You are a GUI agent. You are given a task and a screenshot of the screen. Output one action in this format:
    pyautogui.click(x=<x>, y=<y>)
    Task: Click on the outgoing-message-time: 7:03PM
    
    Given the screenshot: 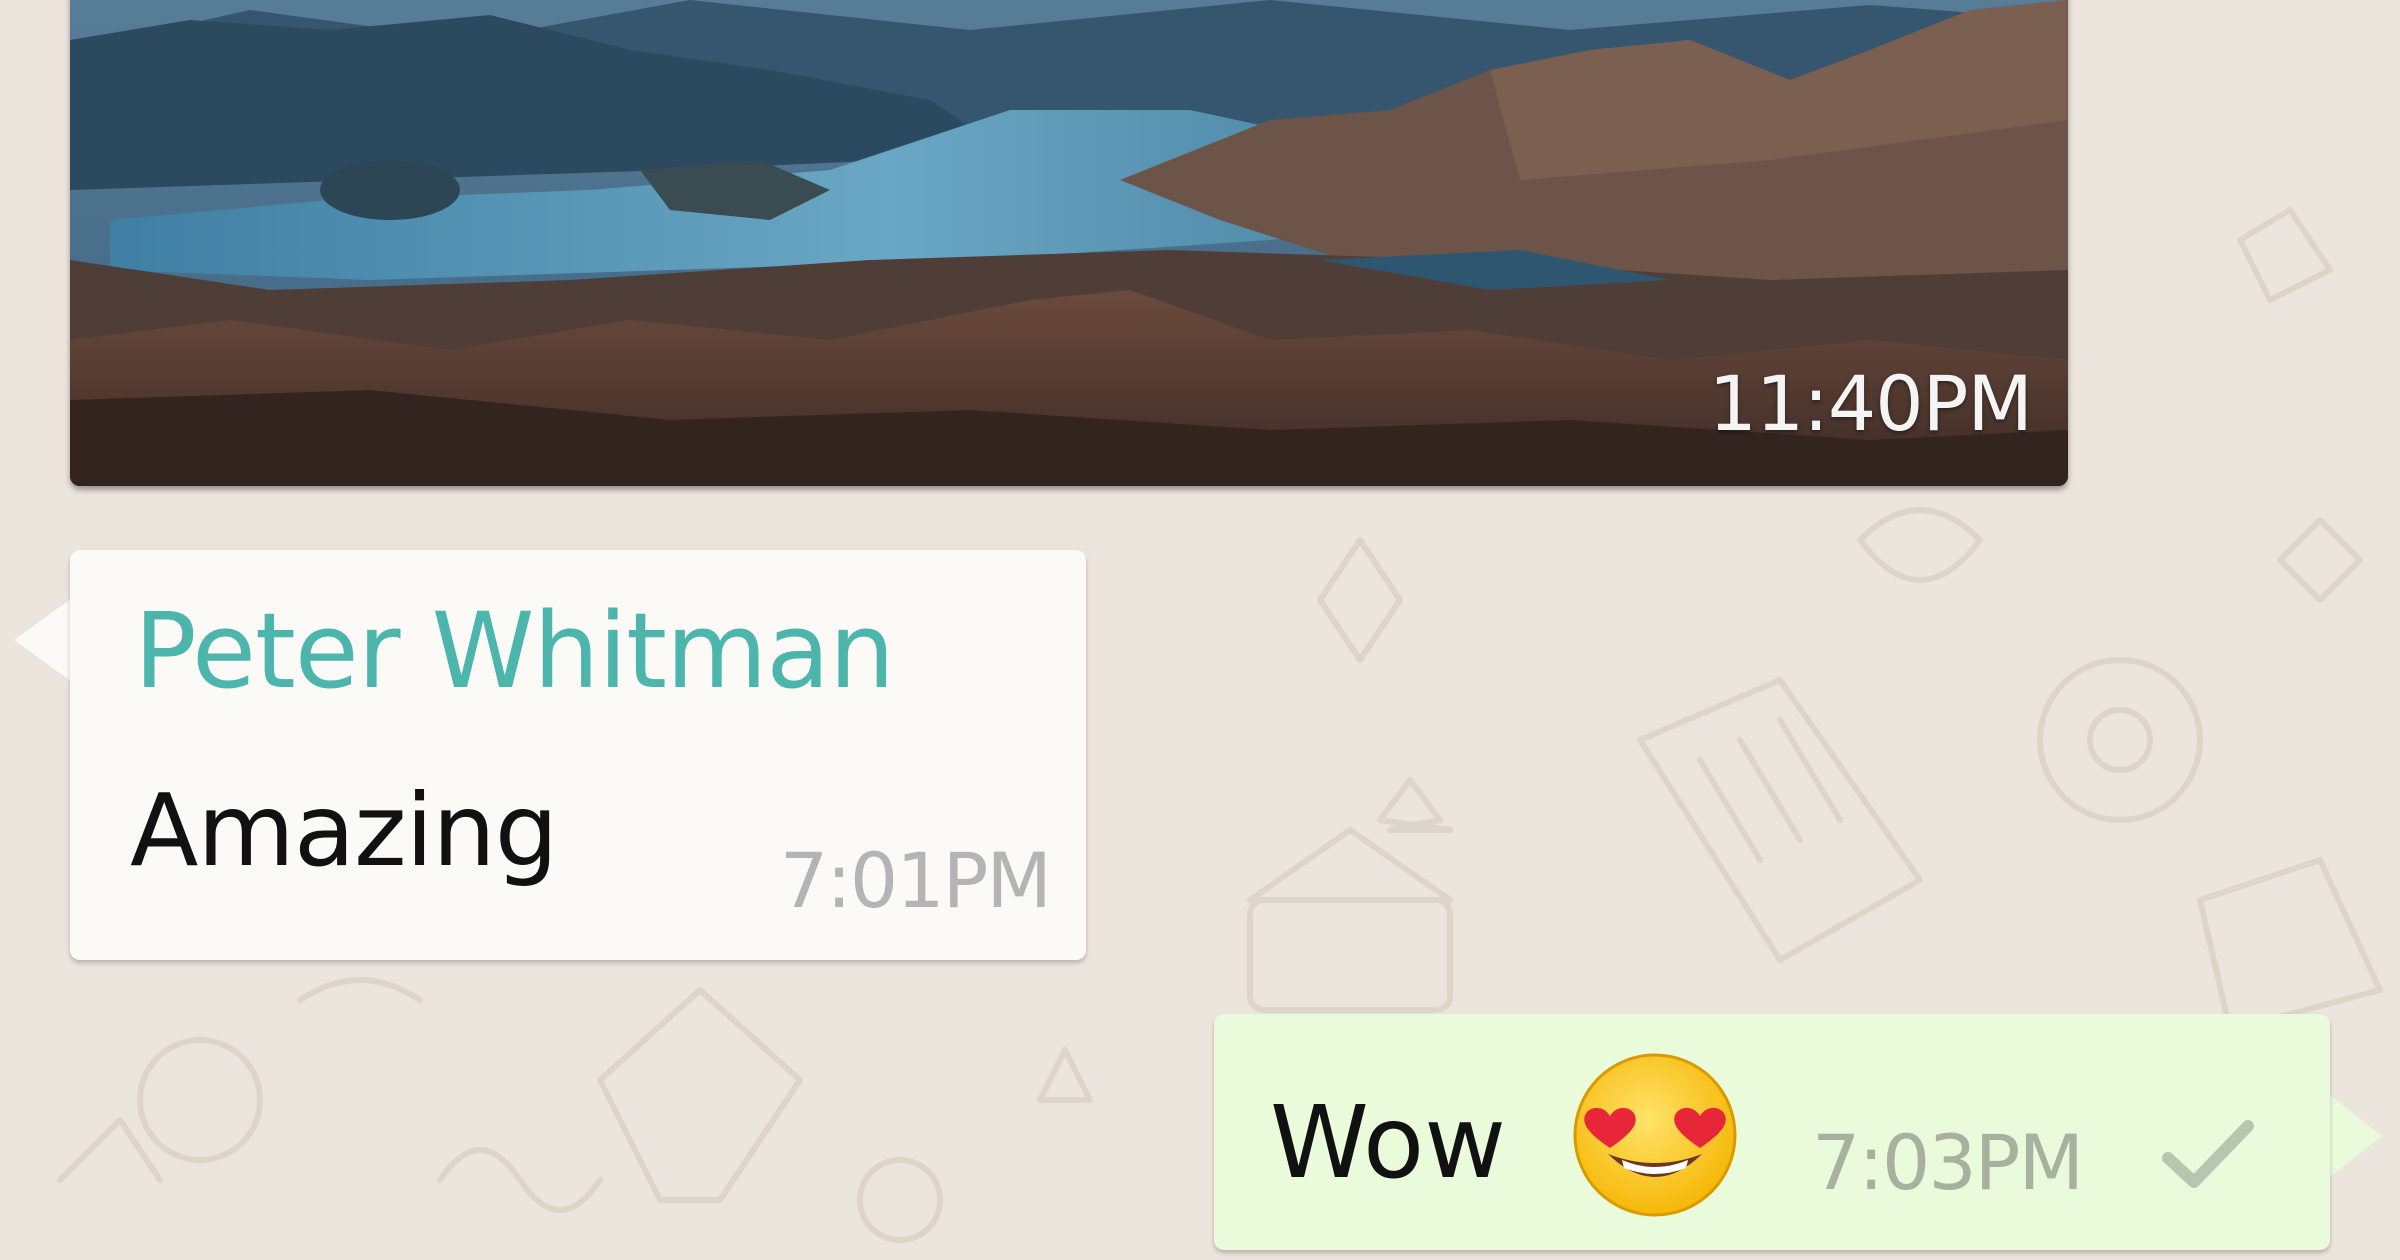 What is the action you would take?
    pyautogui.click(x=1948, y=1162)
    